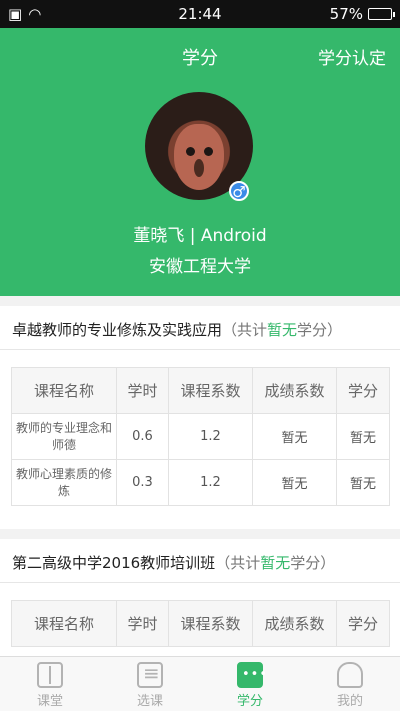 The height and width of the screenshot is (711, 400). I want to click on avatar-nose, so click(199, 168).